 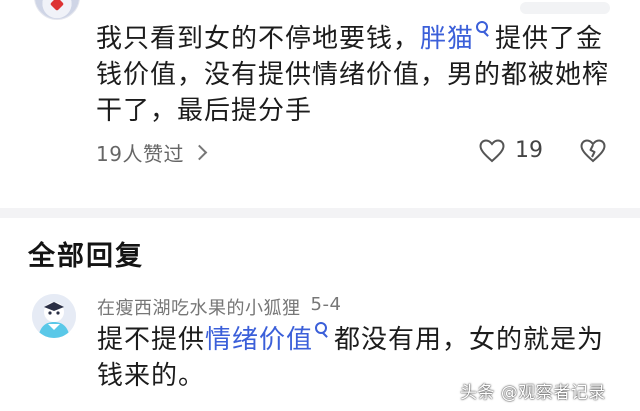 What do you see at coordinates (199, 307) in the screenshot?
I see `reply-author: 在瘦西湖吃水果的小狐狸` at bounding box center [199, 307].